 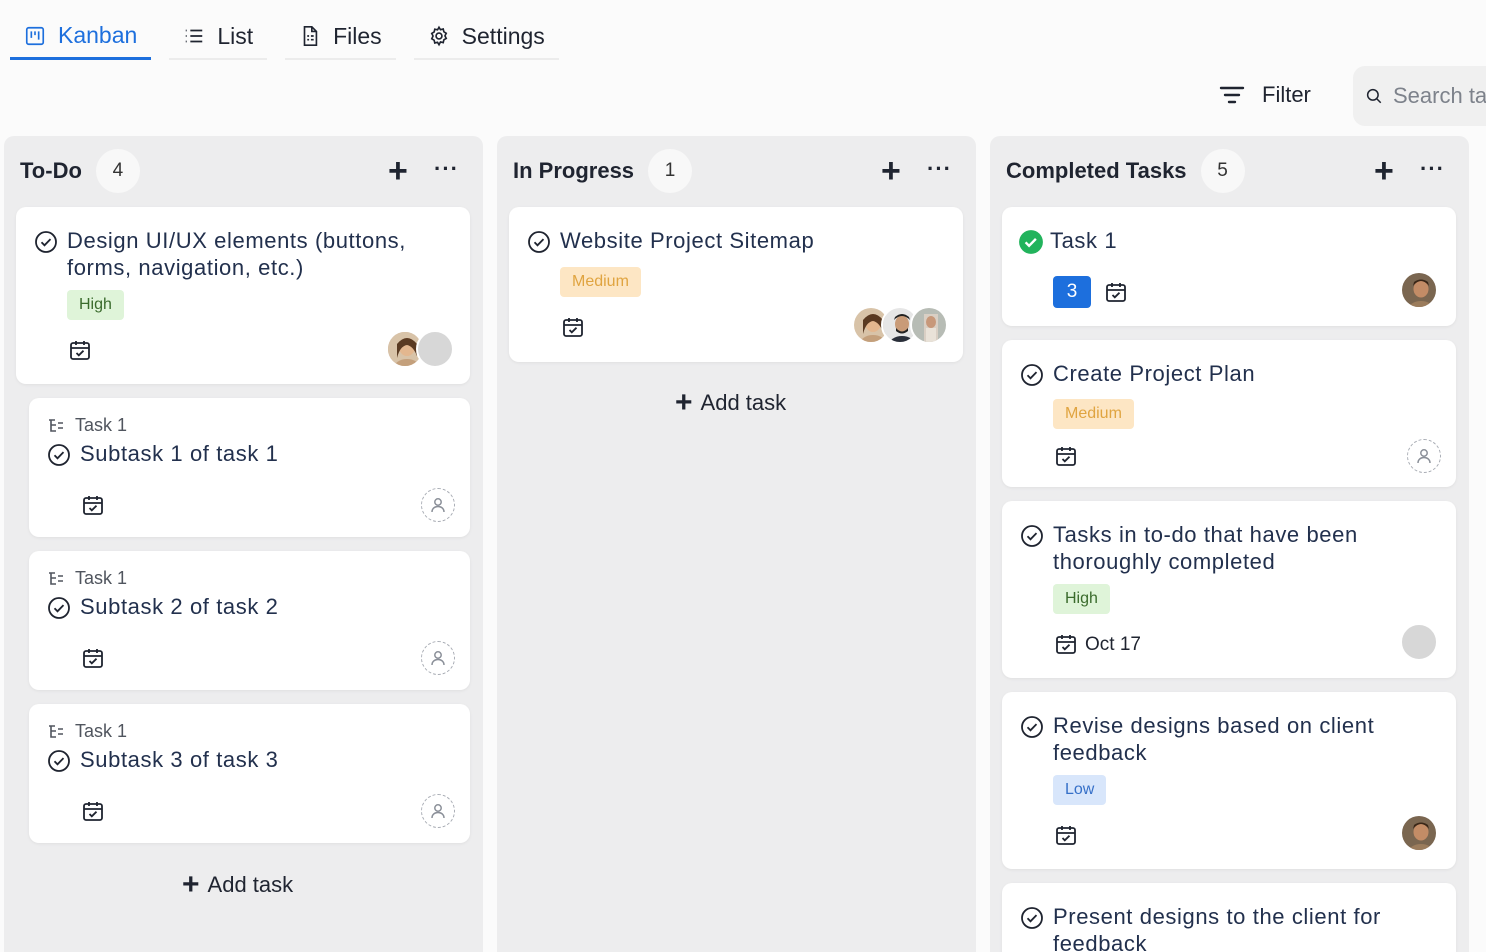 What do you see at coordinates (736, 284) in the screenshot?
I see `task-card: Website Project Sitemap Medium` at bounding box center [736, 284].